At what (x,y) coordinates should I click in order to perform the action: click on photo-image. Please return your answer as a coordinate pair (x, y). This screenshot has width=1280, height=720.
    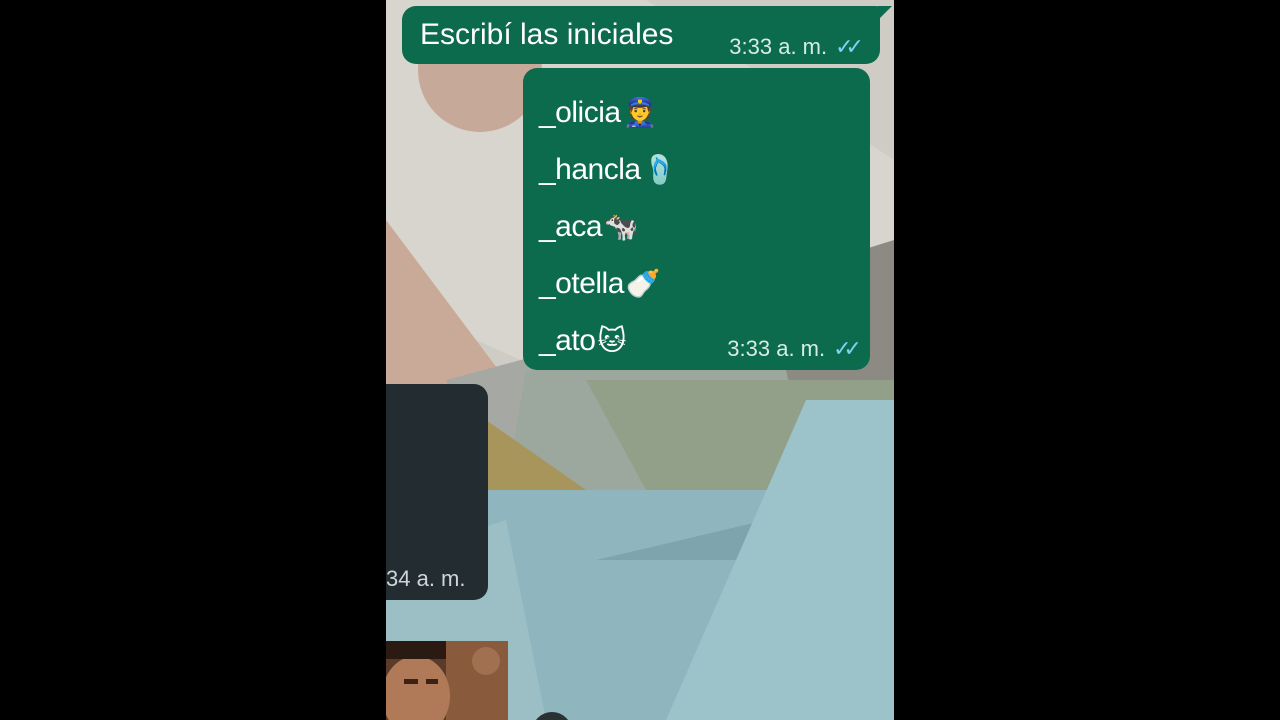
    Looking at the image, I should click on (447, 680).